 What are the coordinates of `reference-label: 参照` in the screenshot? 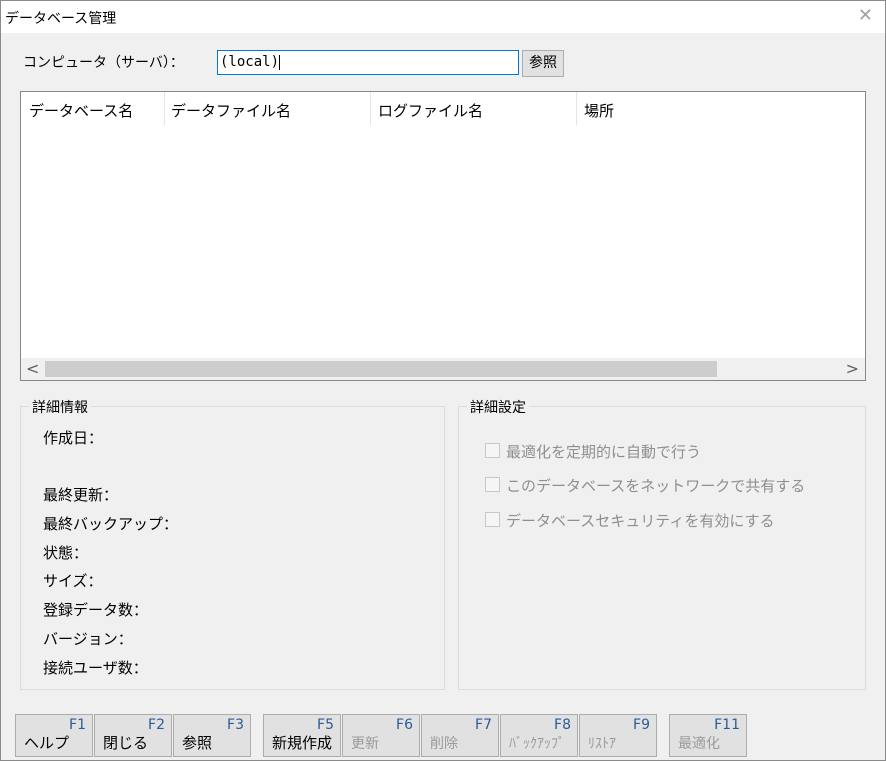 It's located at (197, 743).